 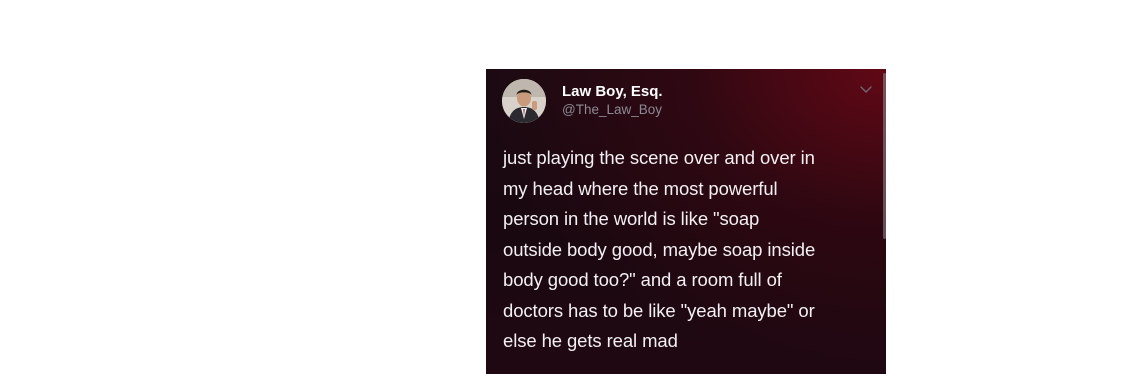 I want to click on avatar-photo-icon, so click(x=524, y=101).